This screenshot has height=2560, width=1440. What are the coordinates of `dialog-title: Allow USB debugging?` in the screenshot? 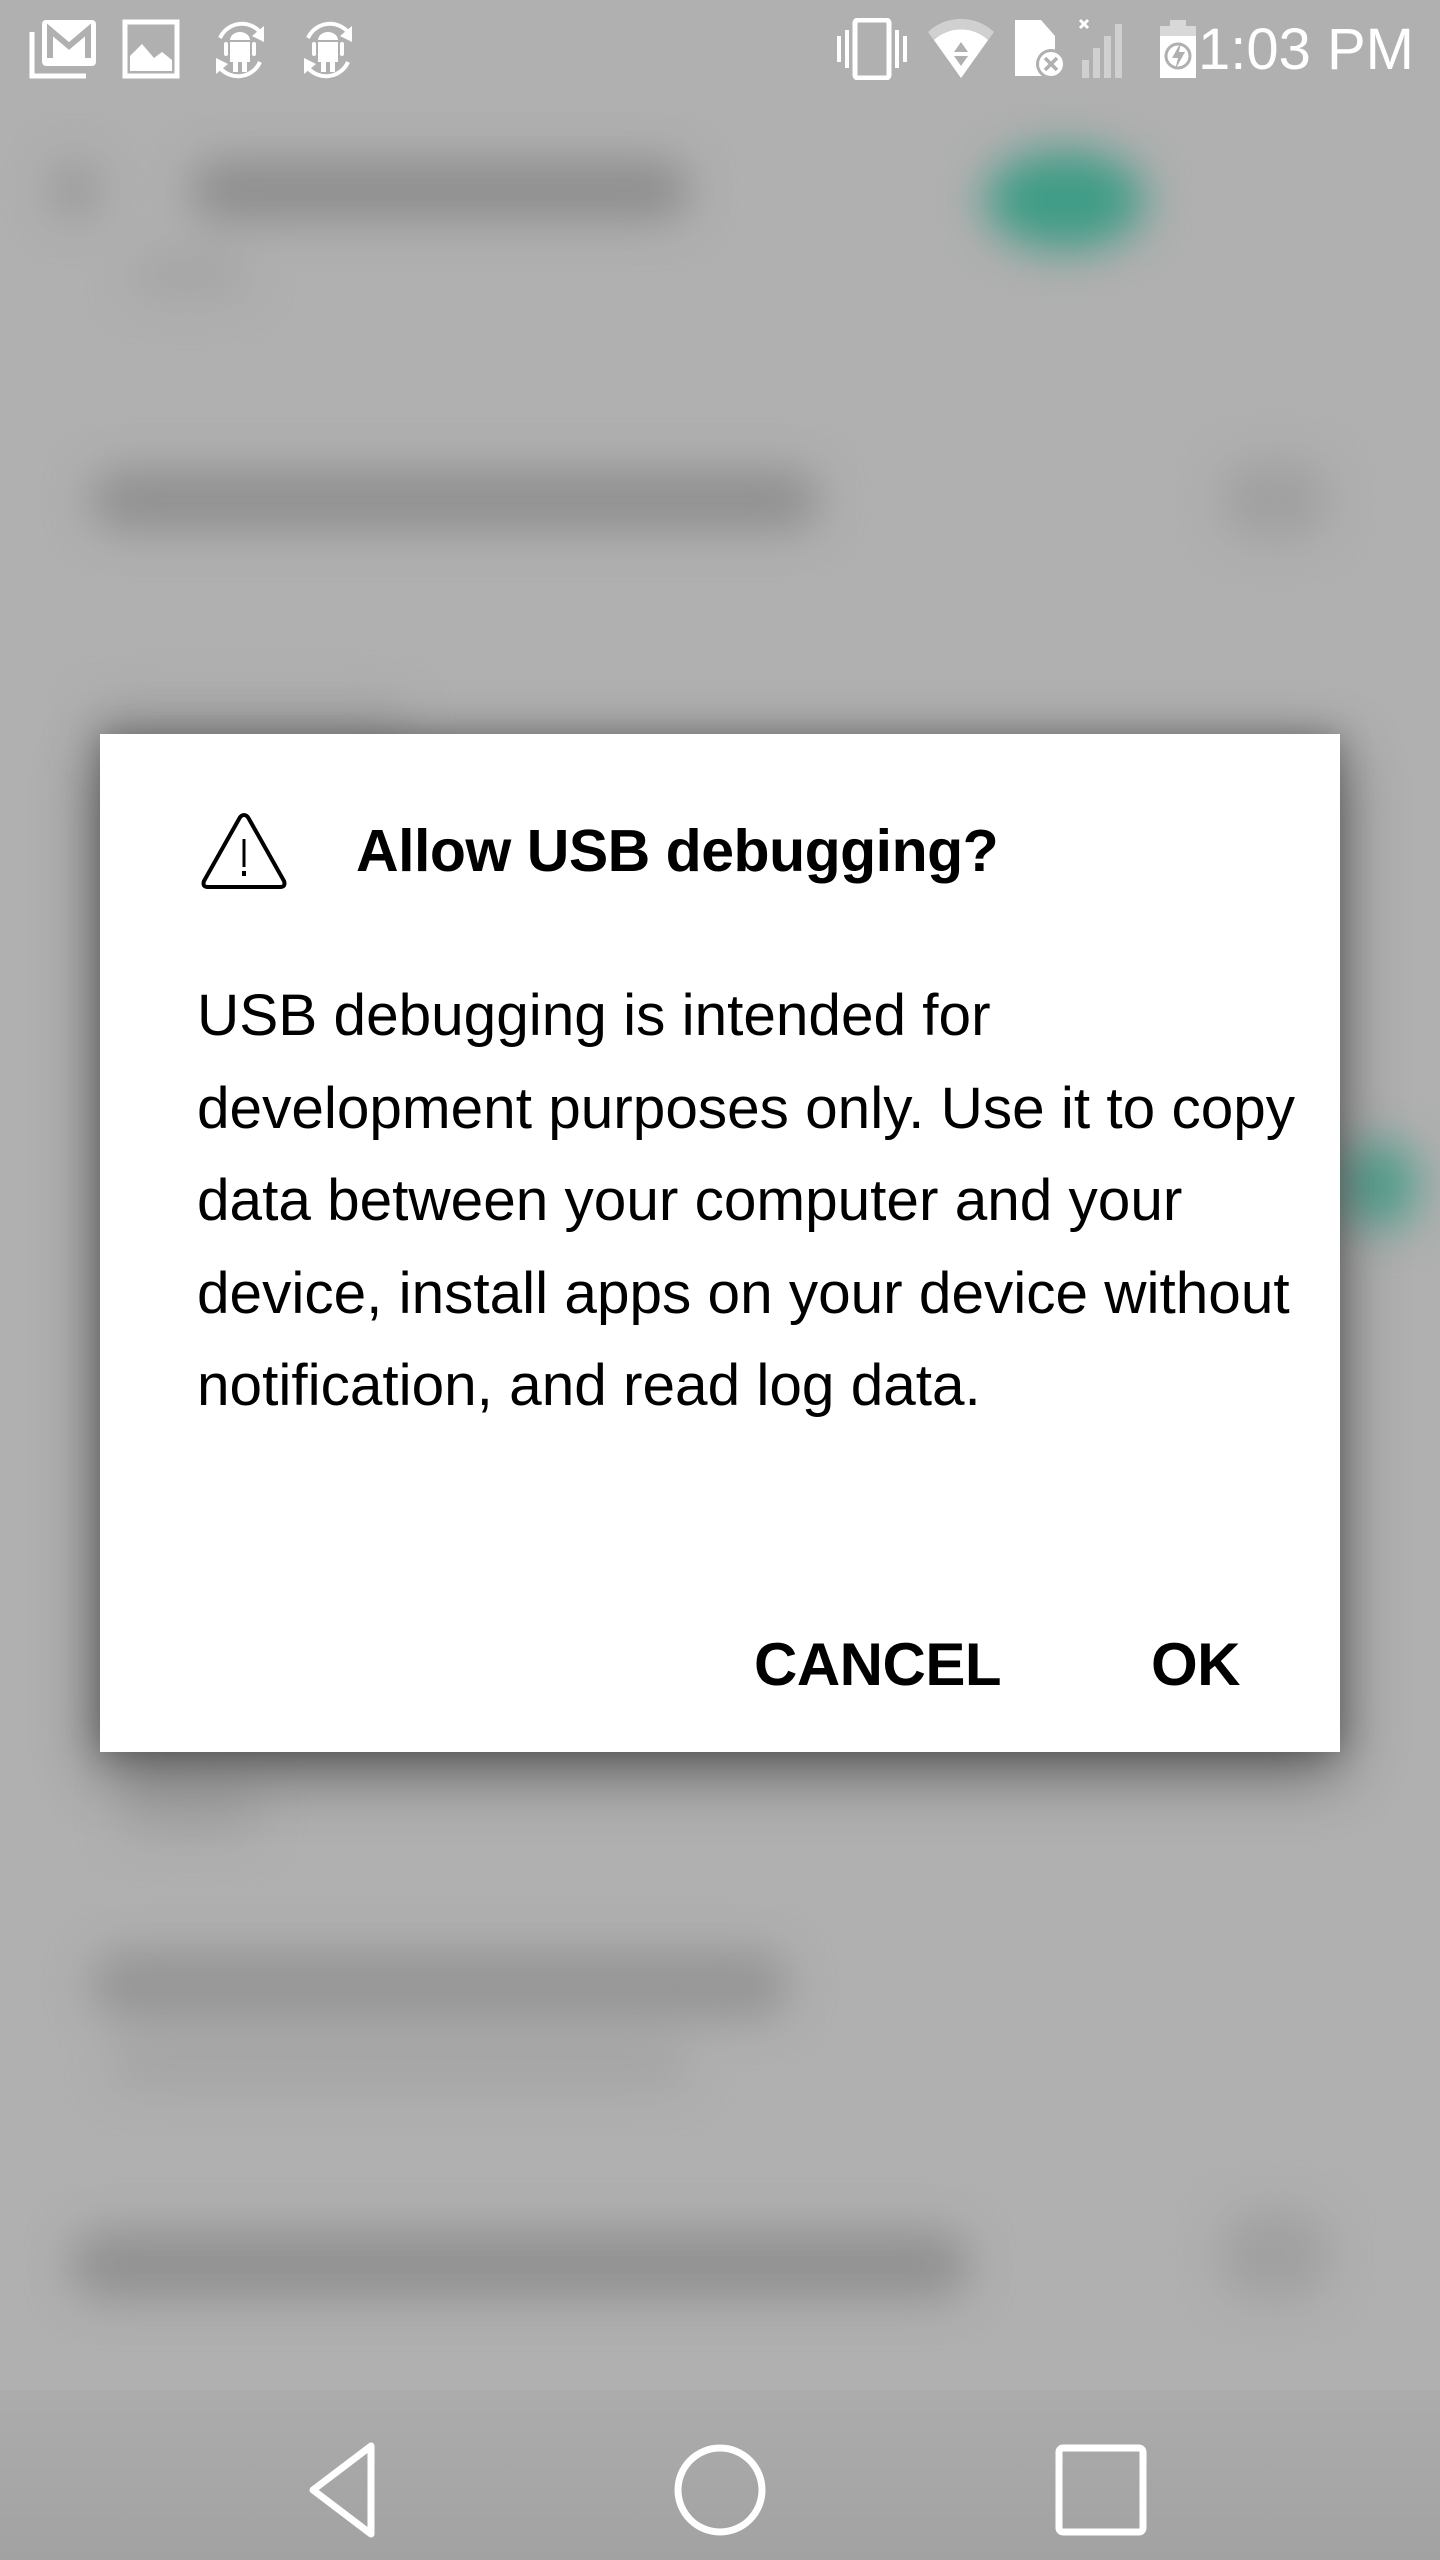 It's located at (677, 851).